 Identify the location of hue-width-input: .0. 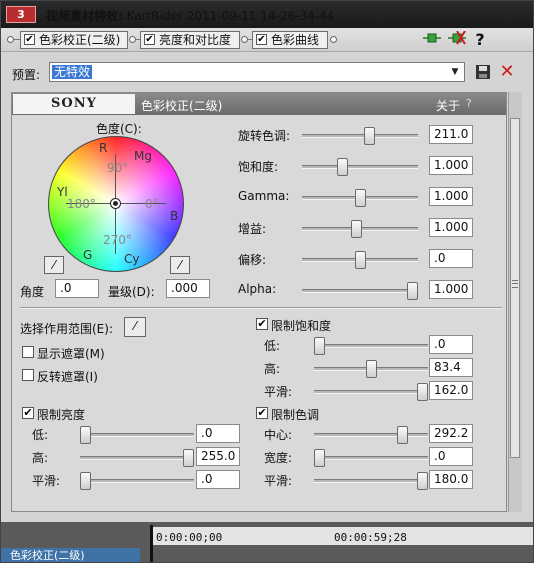
(451, 456).